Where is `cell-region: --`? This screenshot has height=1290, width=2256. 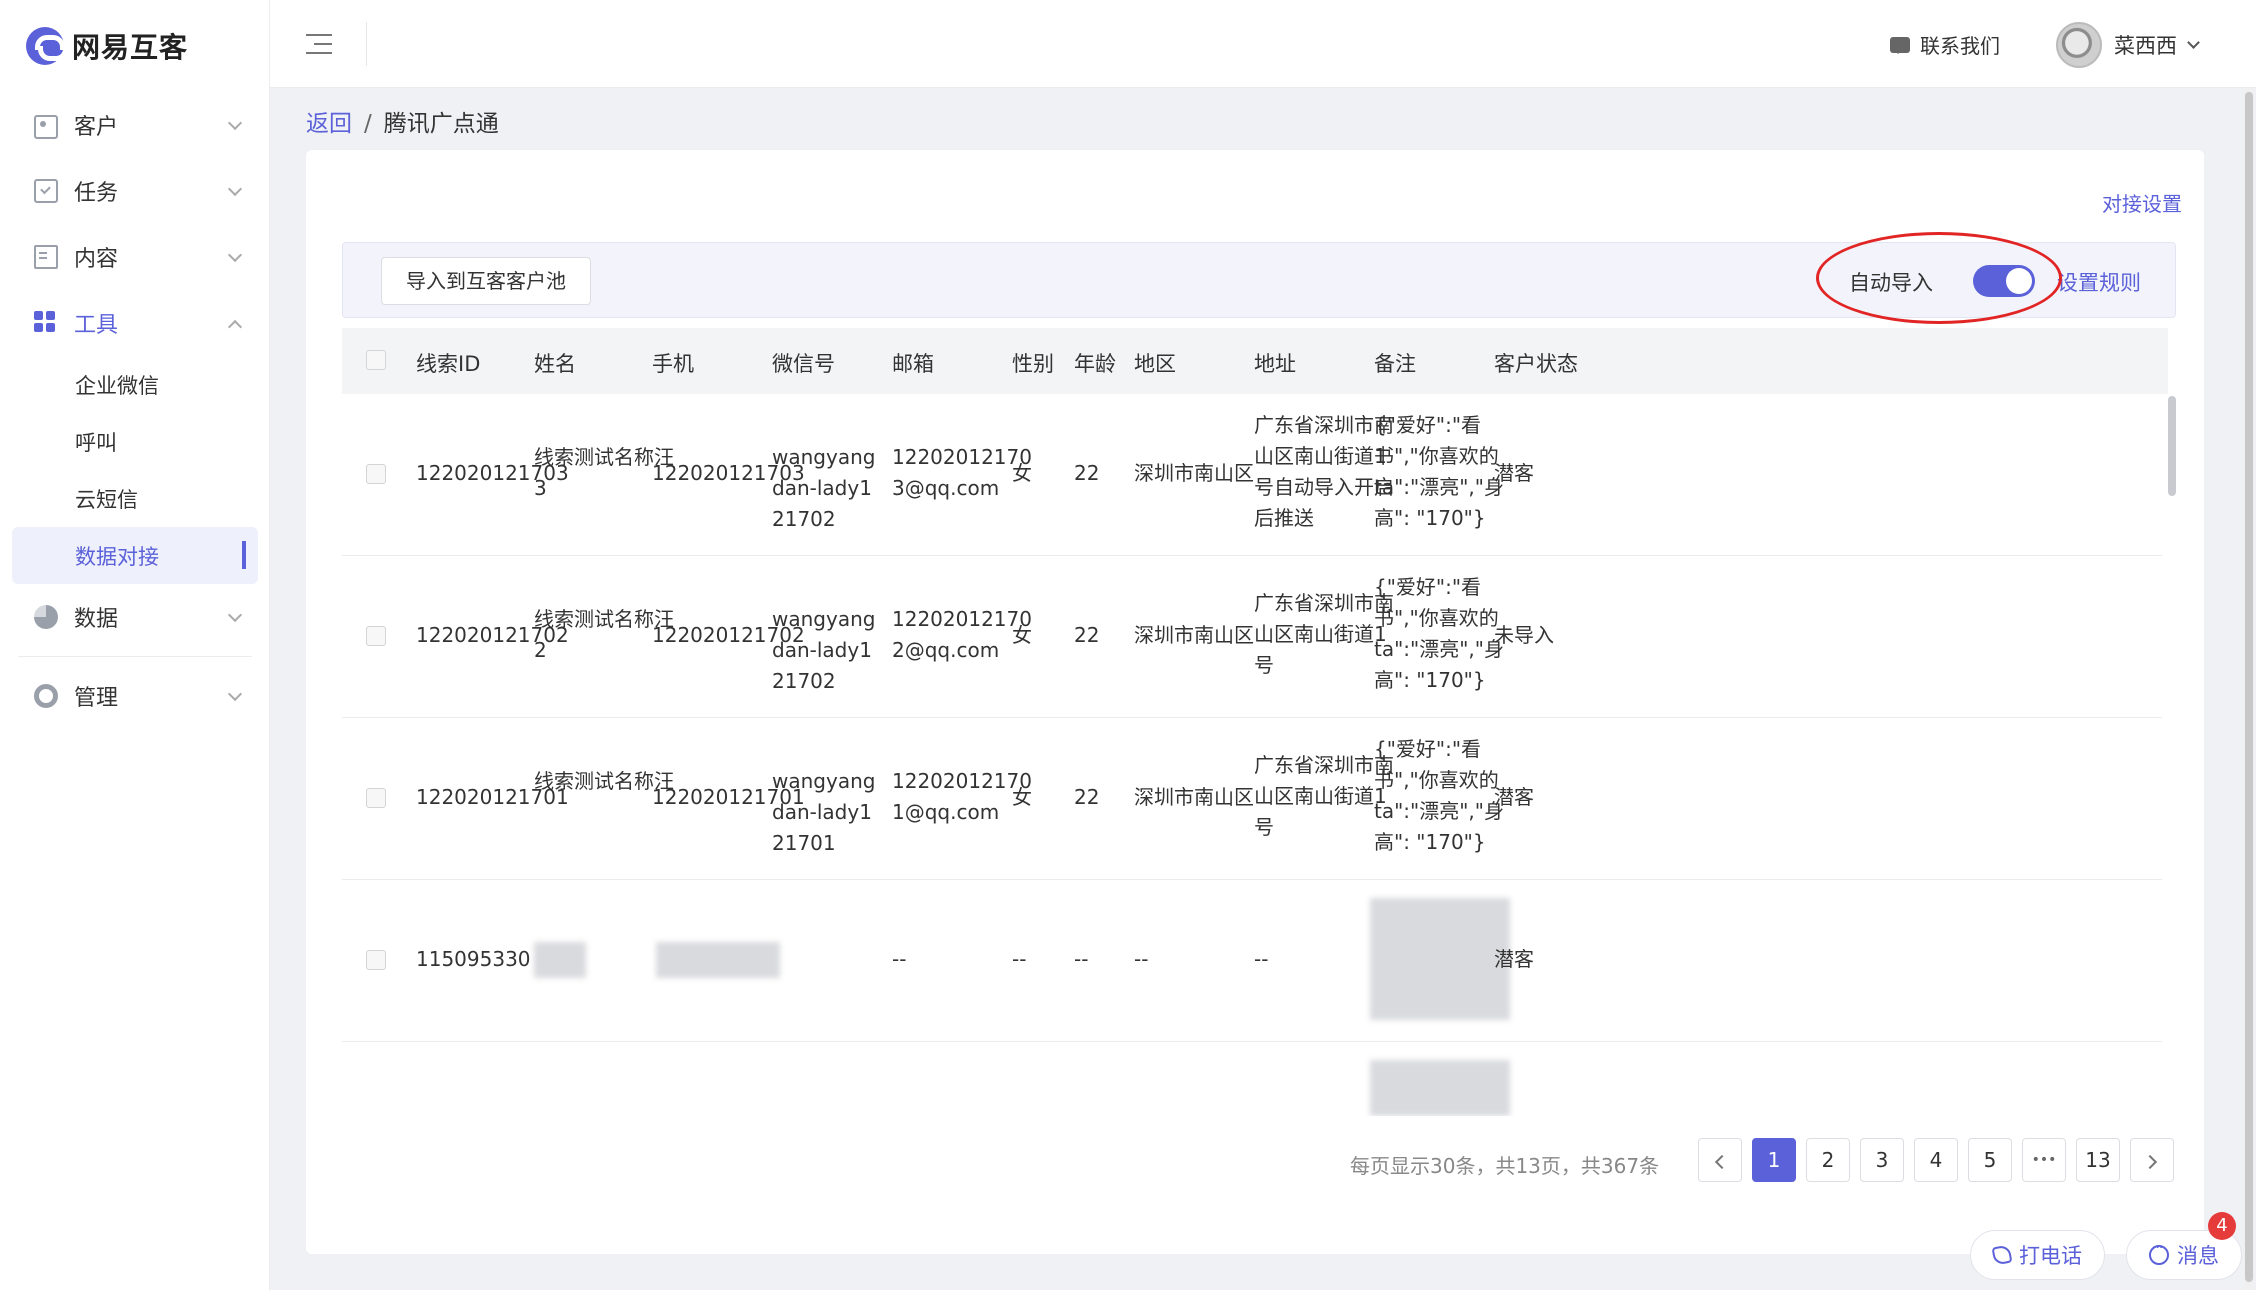
cell-region: -- is located at coordinates (1141, 959).